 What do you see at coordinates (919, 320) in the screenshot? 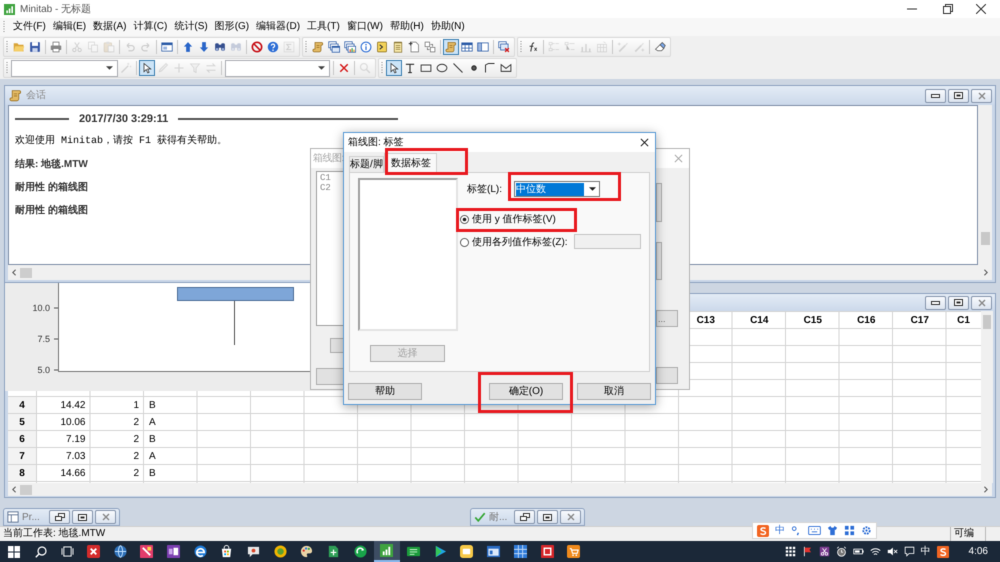
I see `column-header: C17` at bounding box center [919, 320].